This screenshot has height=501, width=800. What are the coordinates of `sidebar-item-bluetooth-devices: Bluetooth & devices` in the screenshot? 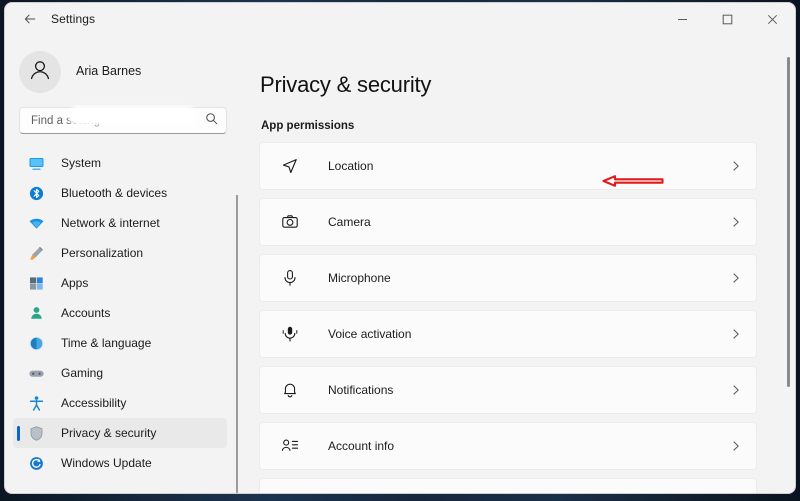 It's located at (120, 193).